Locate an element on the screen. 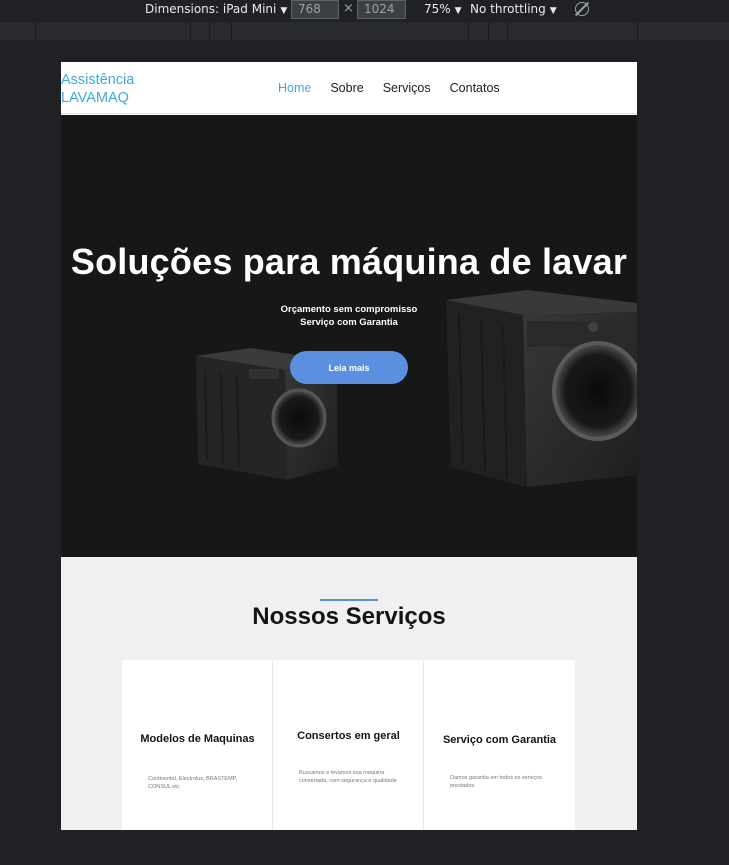  zoom-label: 75% is located at coordinates (437, 9).